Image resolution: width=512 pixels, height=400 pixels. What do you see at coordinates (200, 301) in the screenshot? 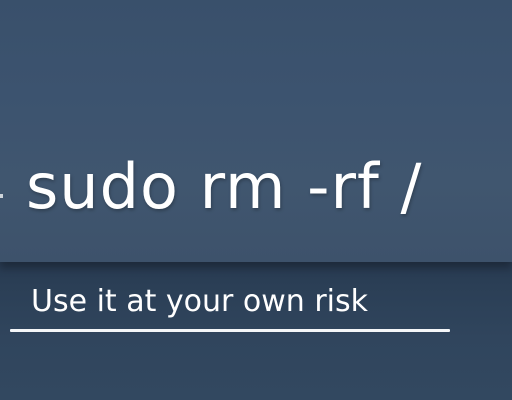
I see `caption-text: Use it at your own risk` at bounding box center [200, 301].